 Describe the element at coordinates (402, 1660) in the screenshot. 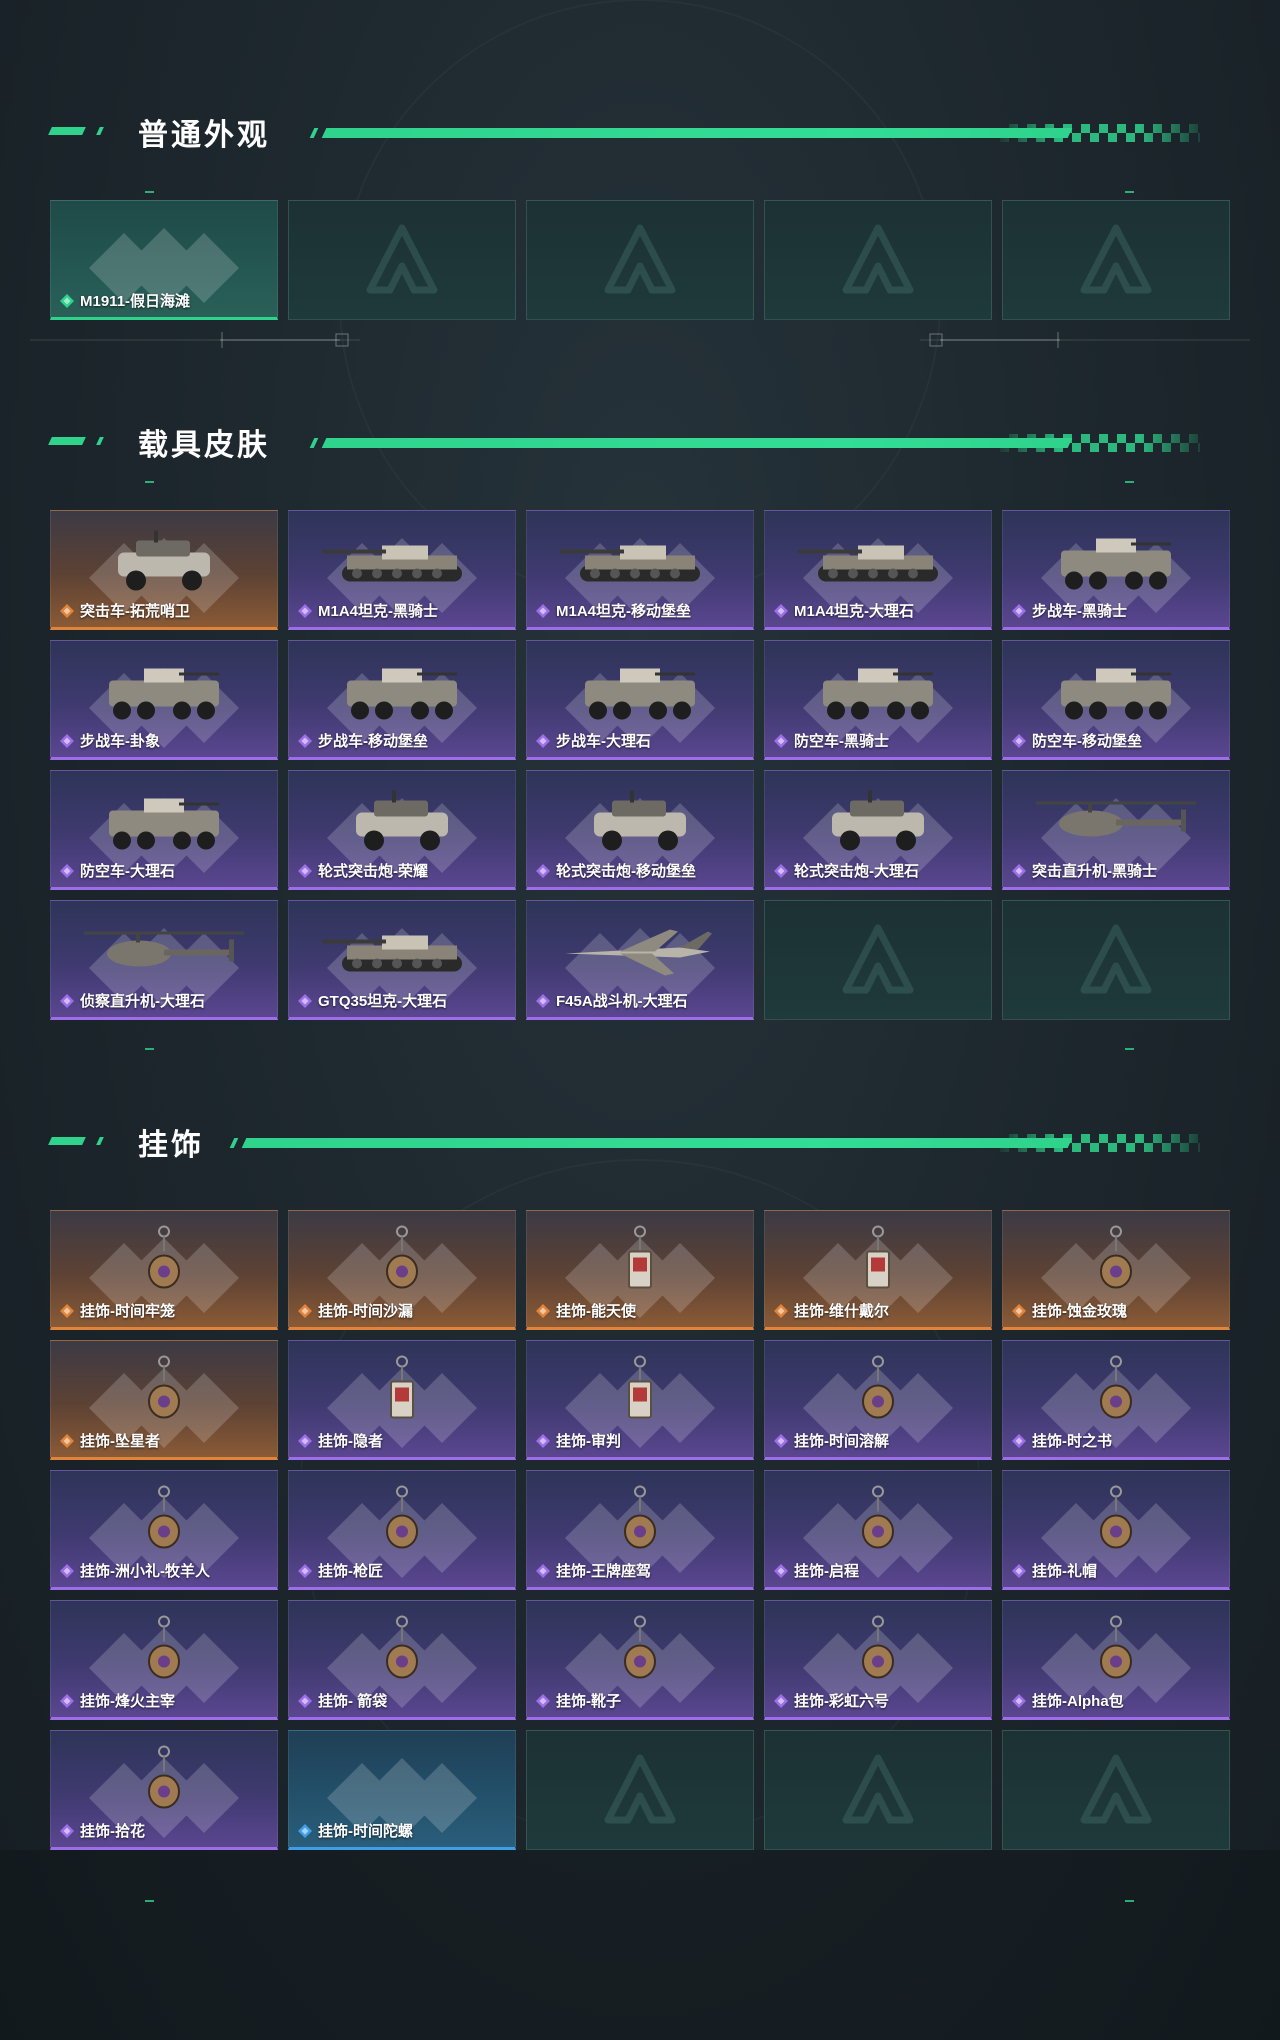

I see `item-card: 挂饰- 箭袋` at that location.